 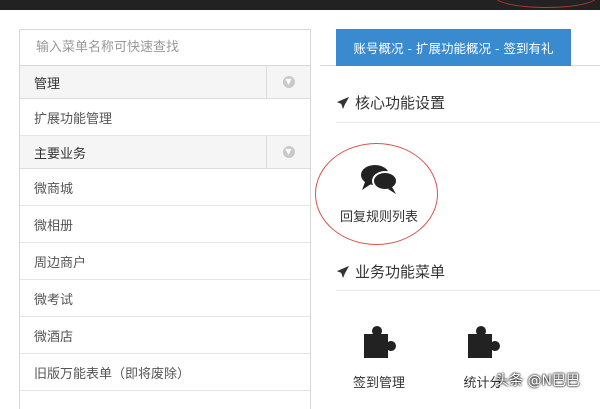 What do you see at coordinates (54, 337) in the screenshot?
I see `sidebar-item-label: 微酒店` at bounding box center [54, 337].